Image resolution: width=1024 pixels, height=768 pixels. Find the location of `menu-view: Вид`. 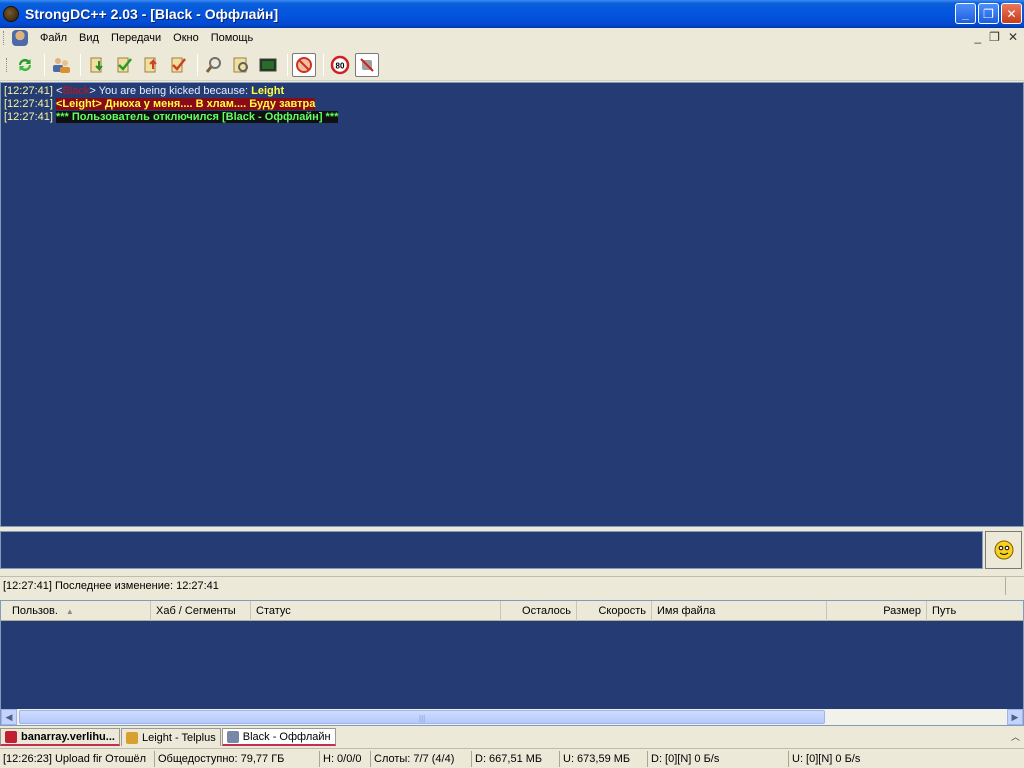

menu-view: Вид is located at coordinates (89, 38).